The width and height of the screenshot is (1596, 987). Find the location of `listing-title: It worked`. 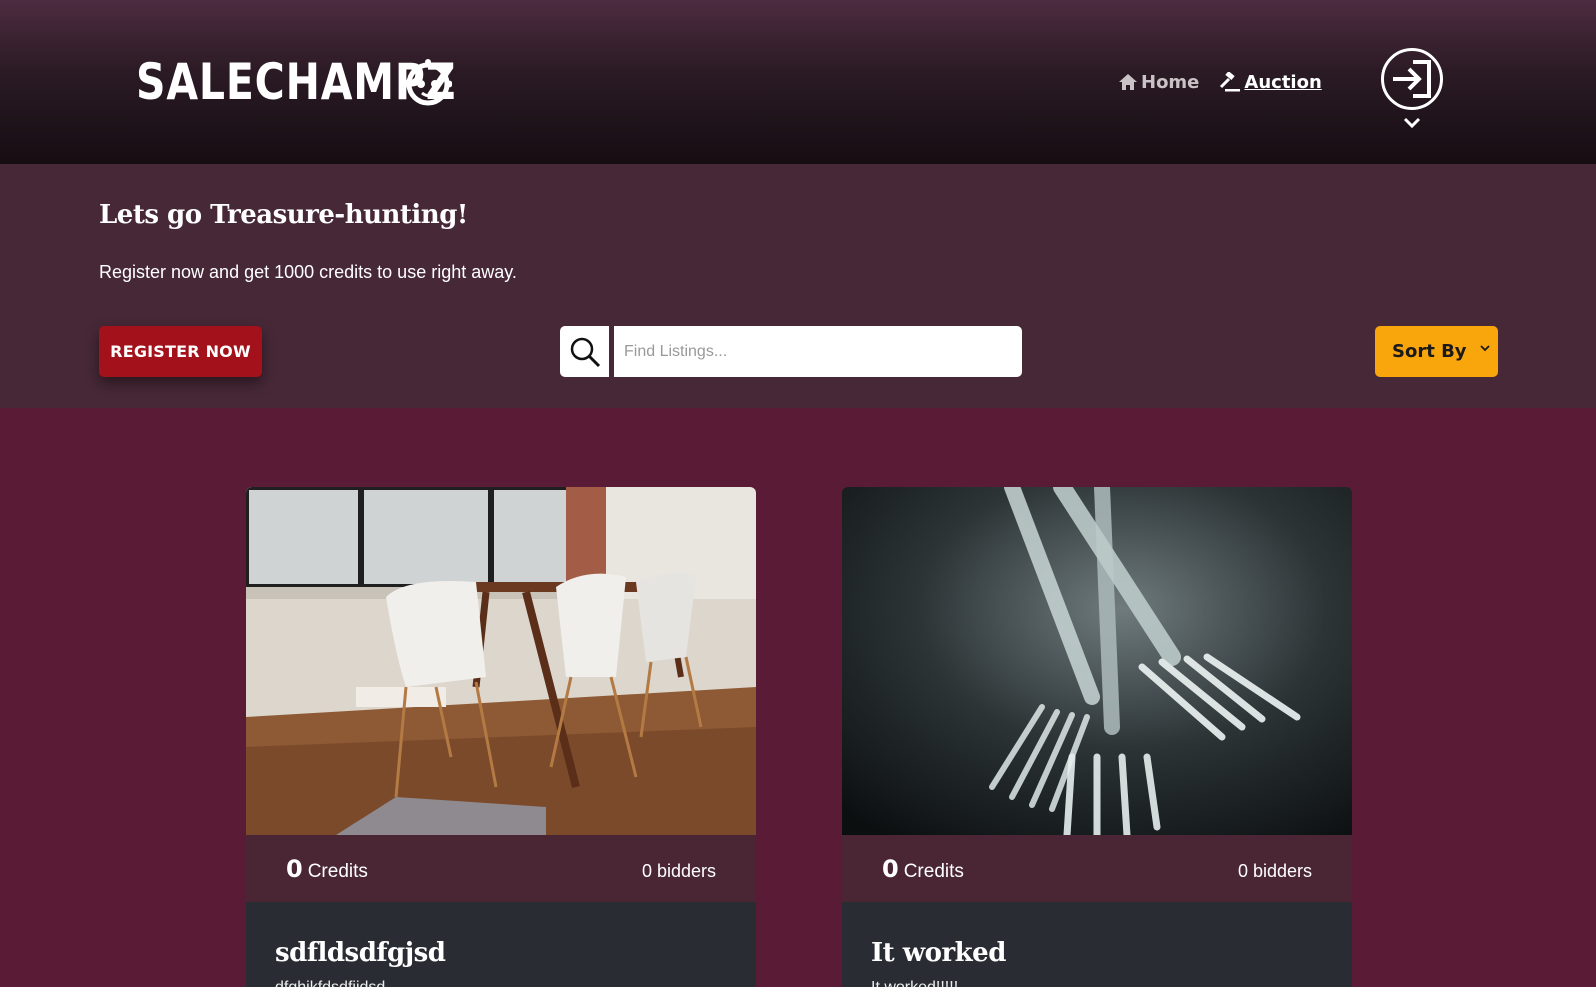

listing-title: It worked is located at coordinates (938, 953).